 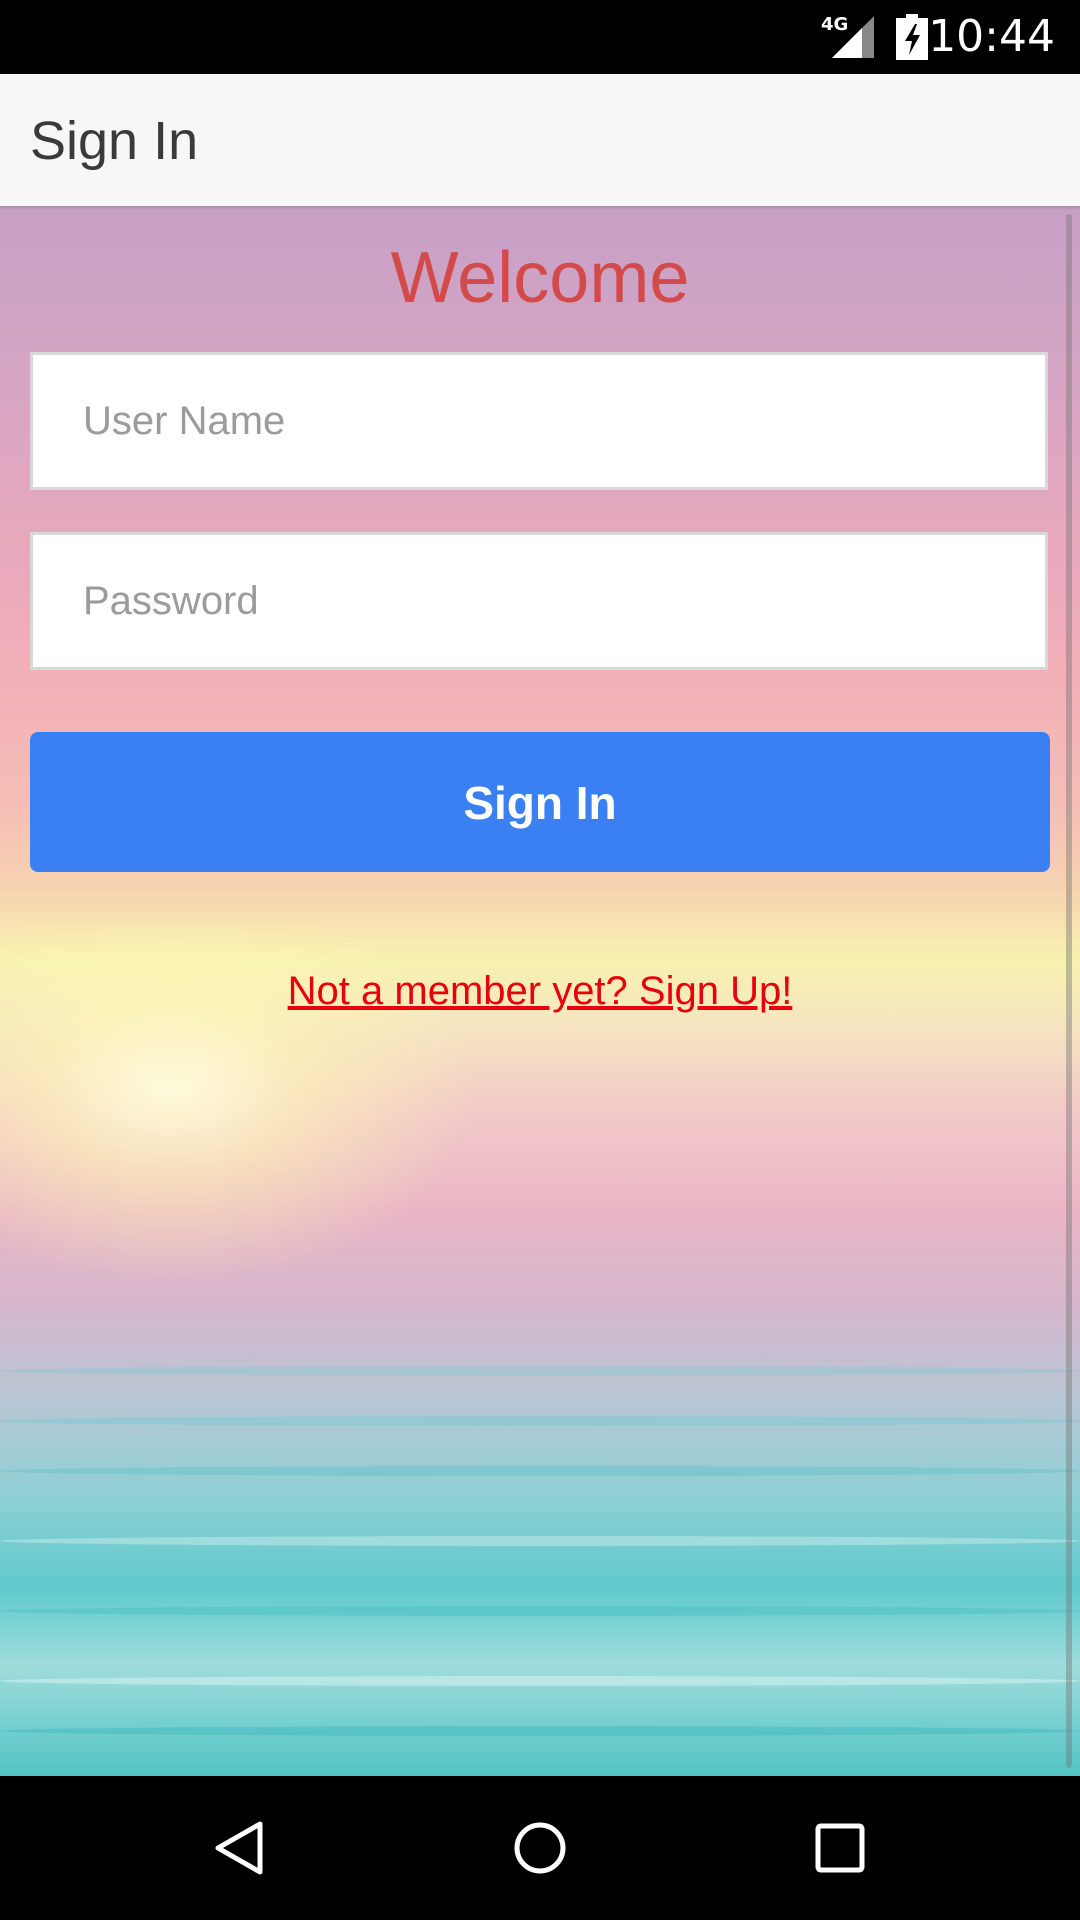 I want to click on recents-icon, so click(x=840, y=1848).